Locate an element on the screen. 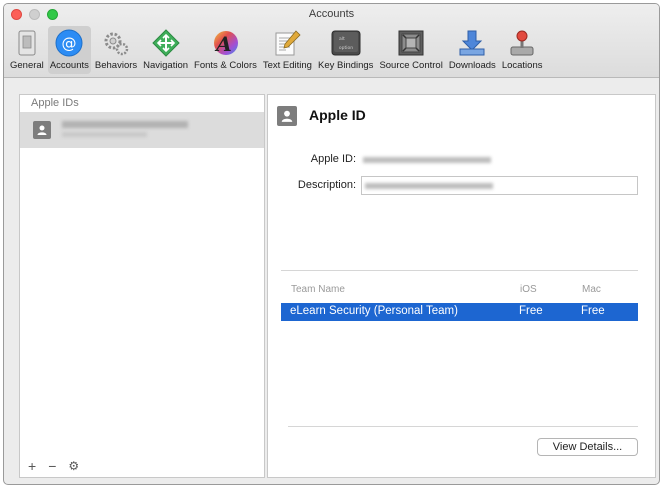 The image size is (664, 489). tab-text-editing-label: Text Editing is located at coordinates (287, 65).